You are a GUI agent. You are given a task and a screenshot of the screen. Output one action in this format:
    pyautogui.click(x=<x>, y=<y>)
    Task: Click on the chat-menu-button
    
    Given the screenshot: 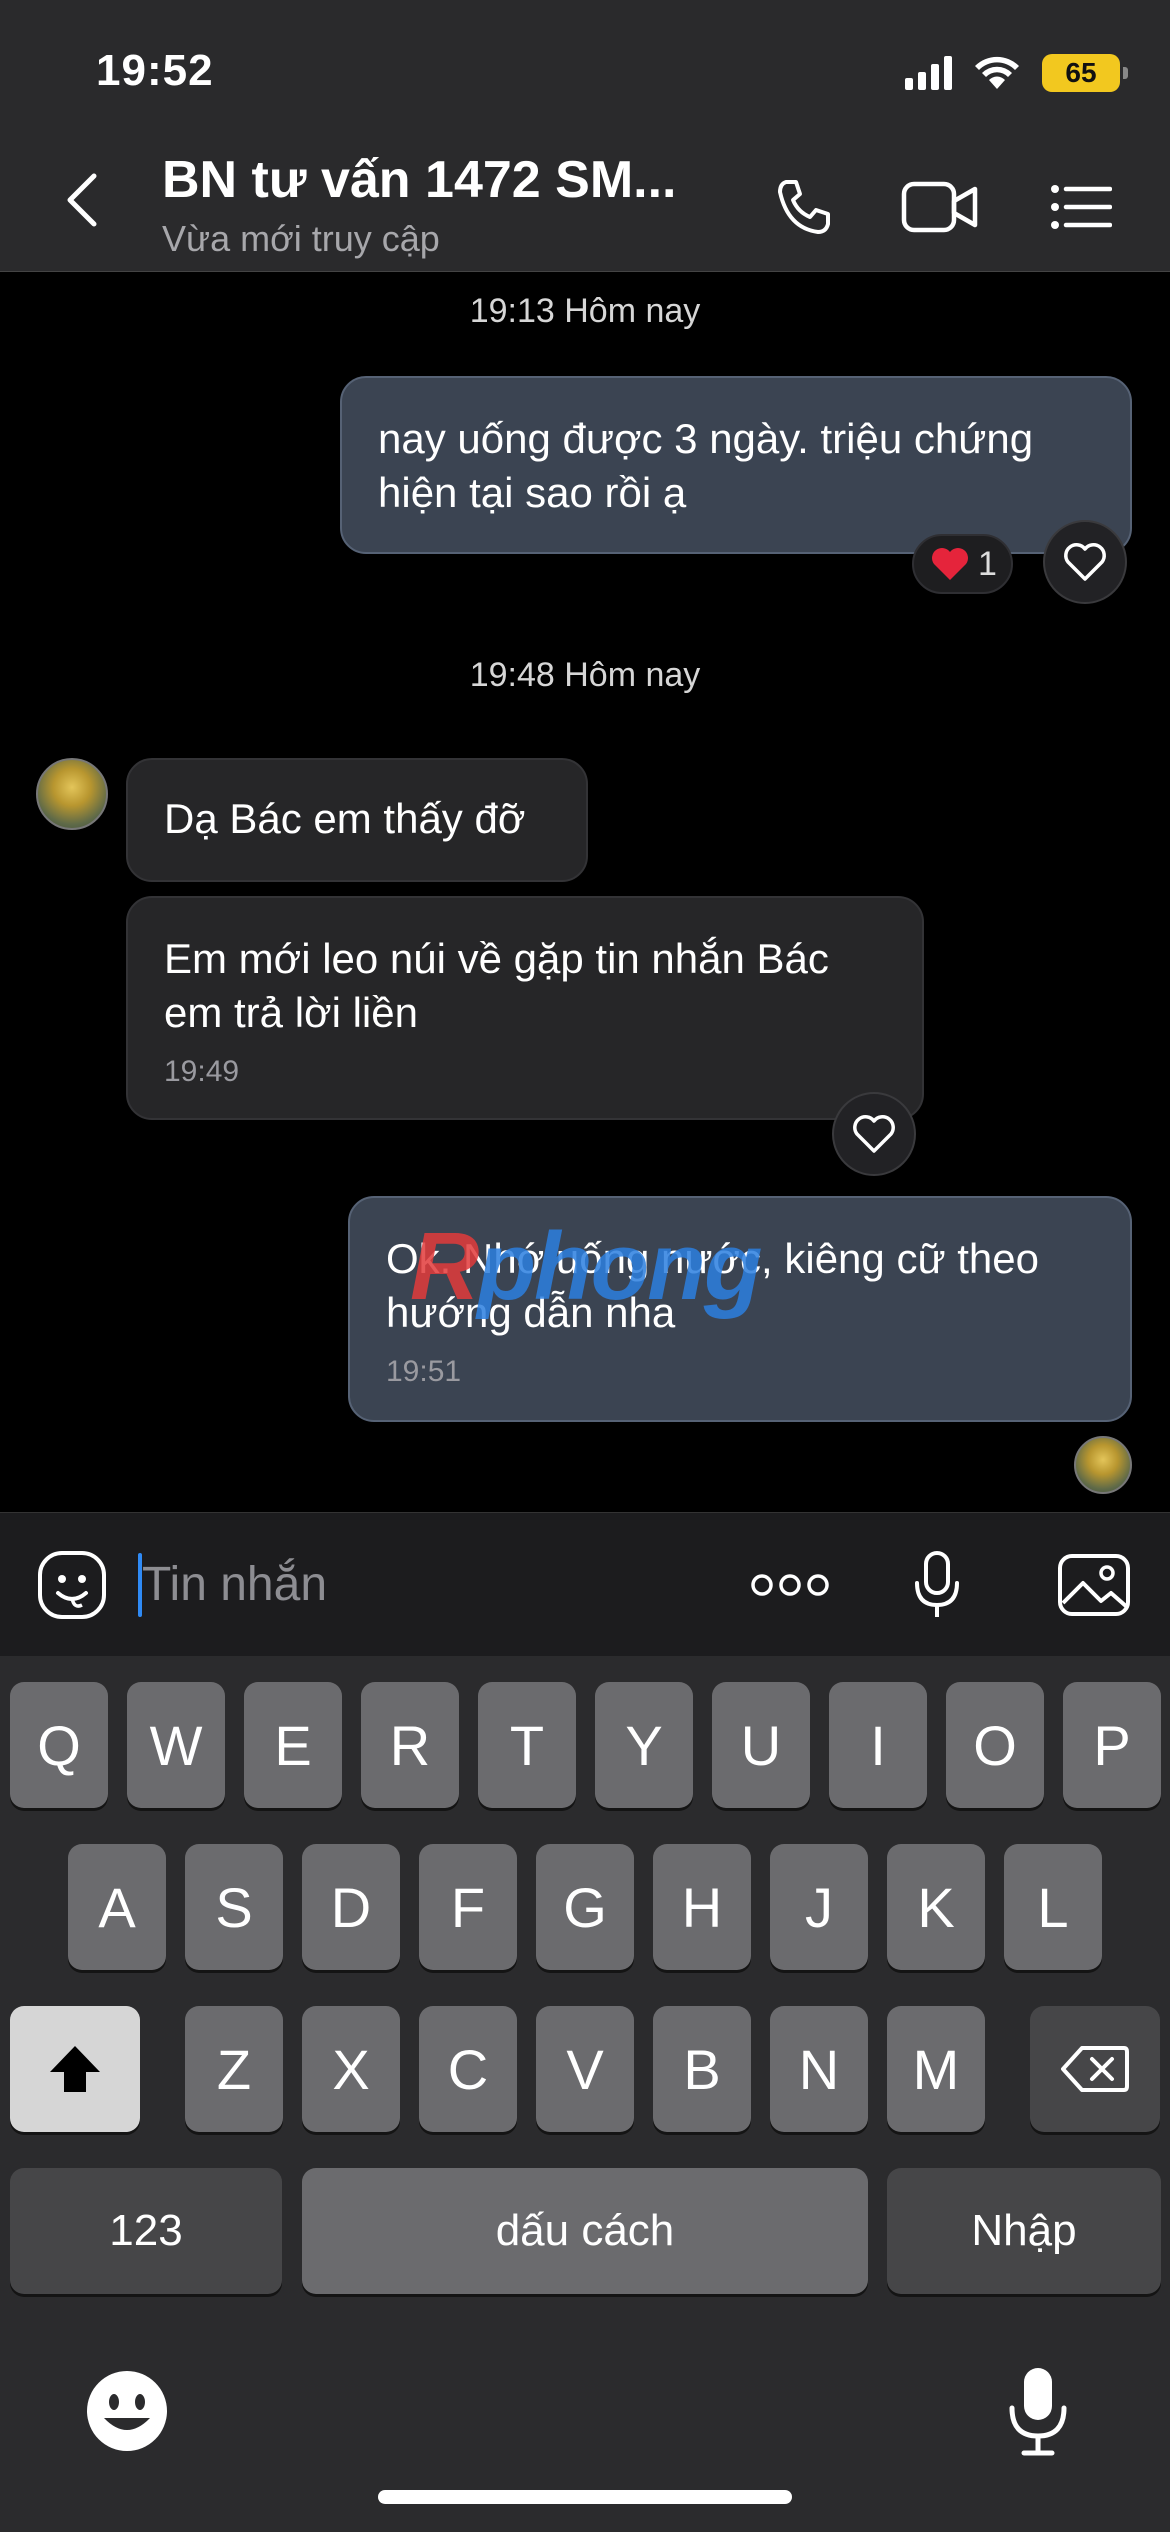 What is the action you would take?
    pyautogui.click(x=1081, y=207)
    